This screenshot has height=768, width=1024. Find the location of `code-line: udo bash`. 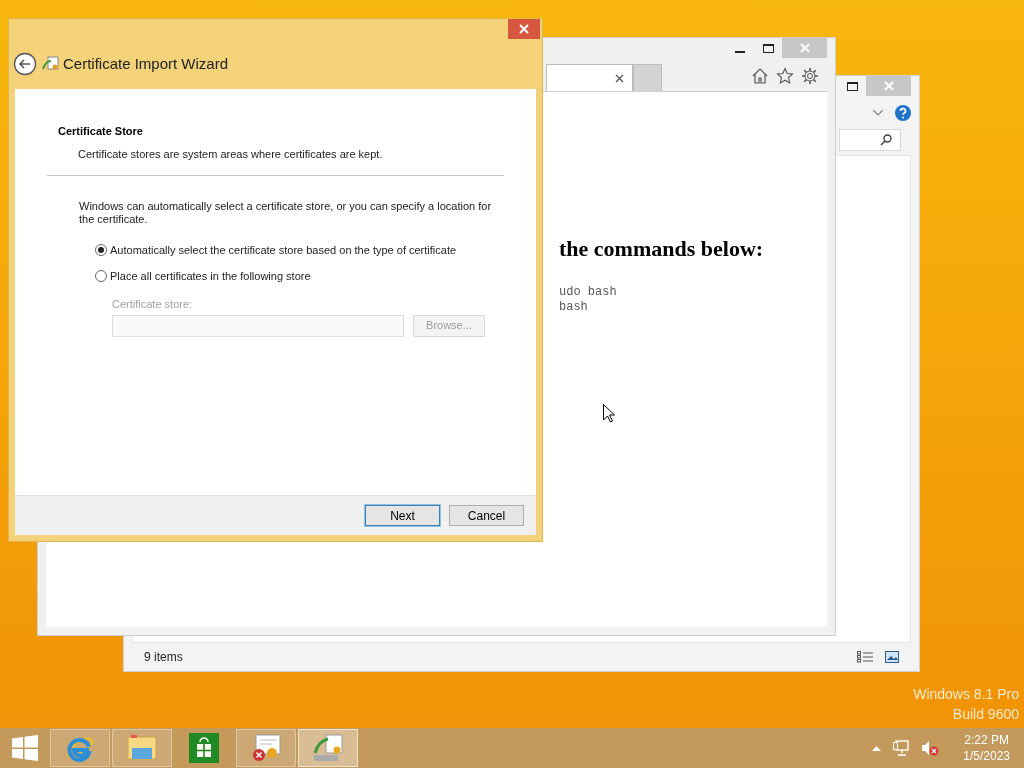

code-line: udo bash is located at coordinates (588, 292).